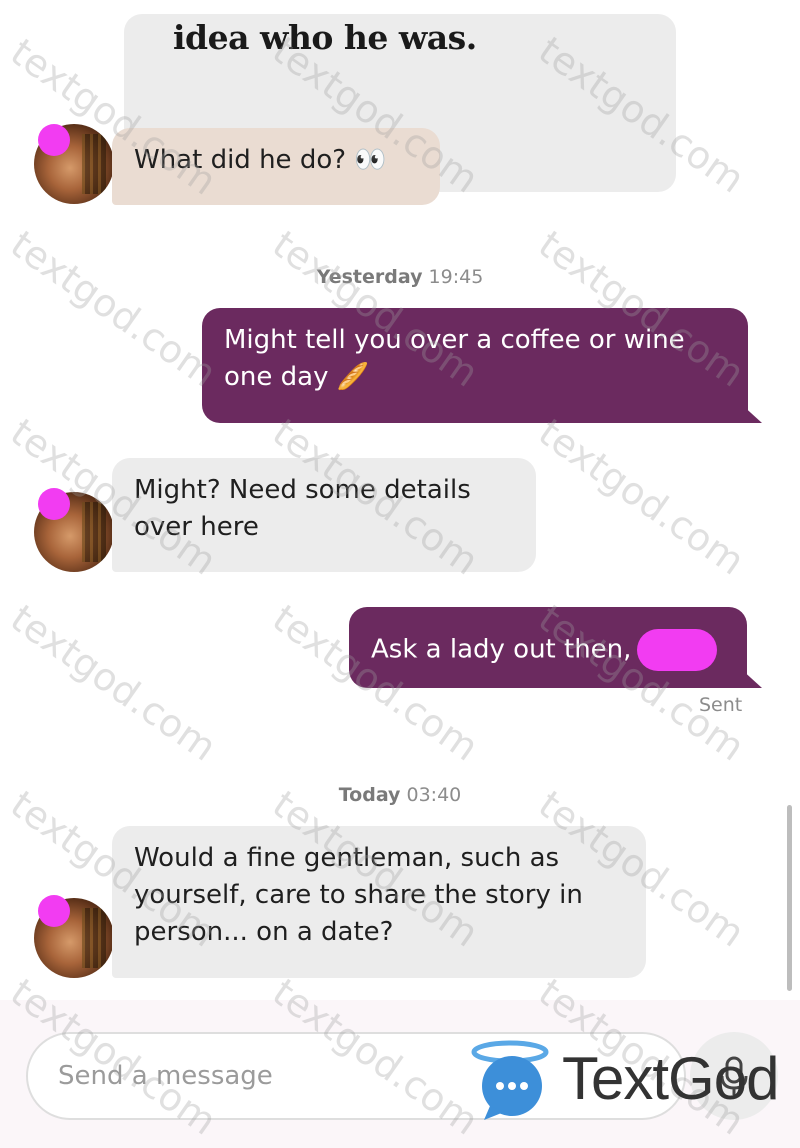 Image resolution: width=800 pixels, height=1148 pixels. What do you see at coordinates (510, 1080) in the screenshot?
I see `chat-bubble-halo-icon` at bounding box center [510, 1080].